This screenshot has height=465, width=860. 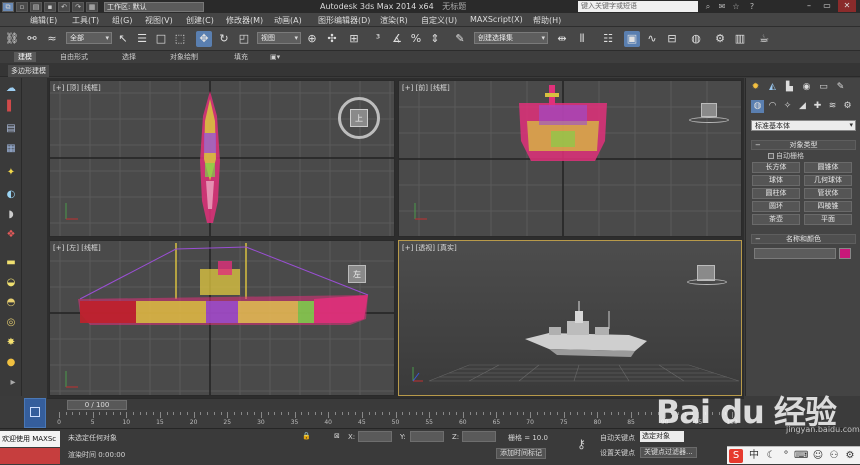 What do you see at coordinates (43, 20) in the screenshot?
I see `menu-edit: 编辑(E)` at bounding box center [43, 20].